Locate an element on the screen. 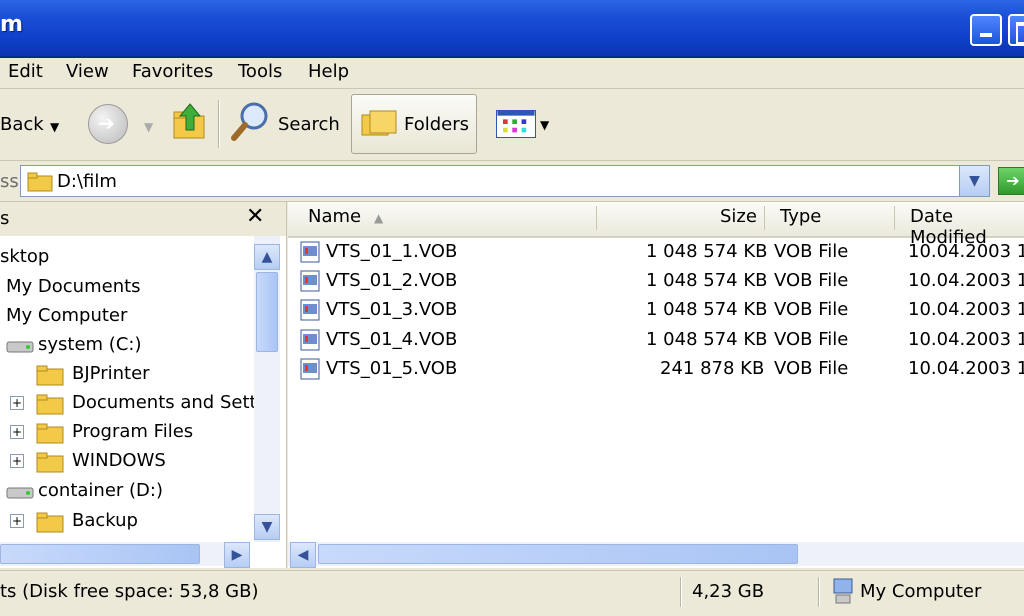 This screenshot has height=616, width=1024. views-icon is located at coordinates (516, 124).